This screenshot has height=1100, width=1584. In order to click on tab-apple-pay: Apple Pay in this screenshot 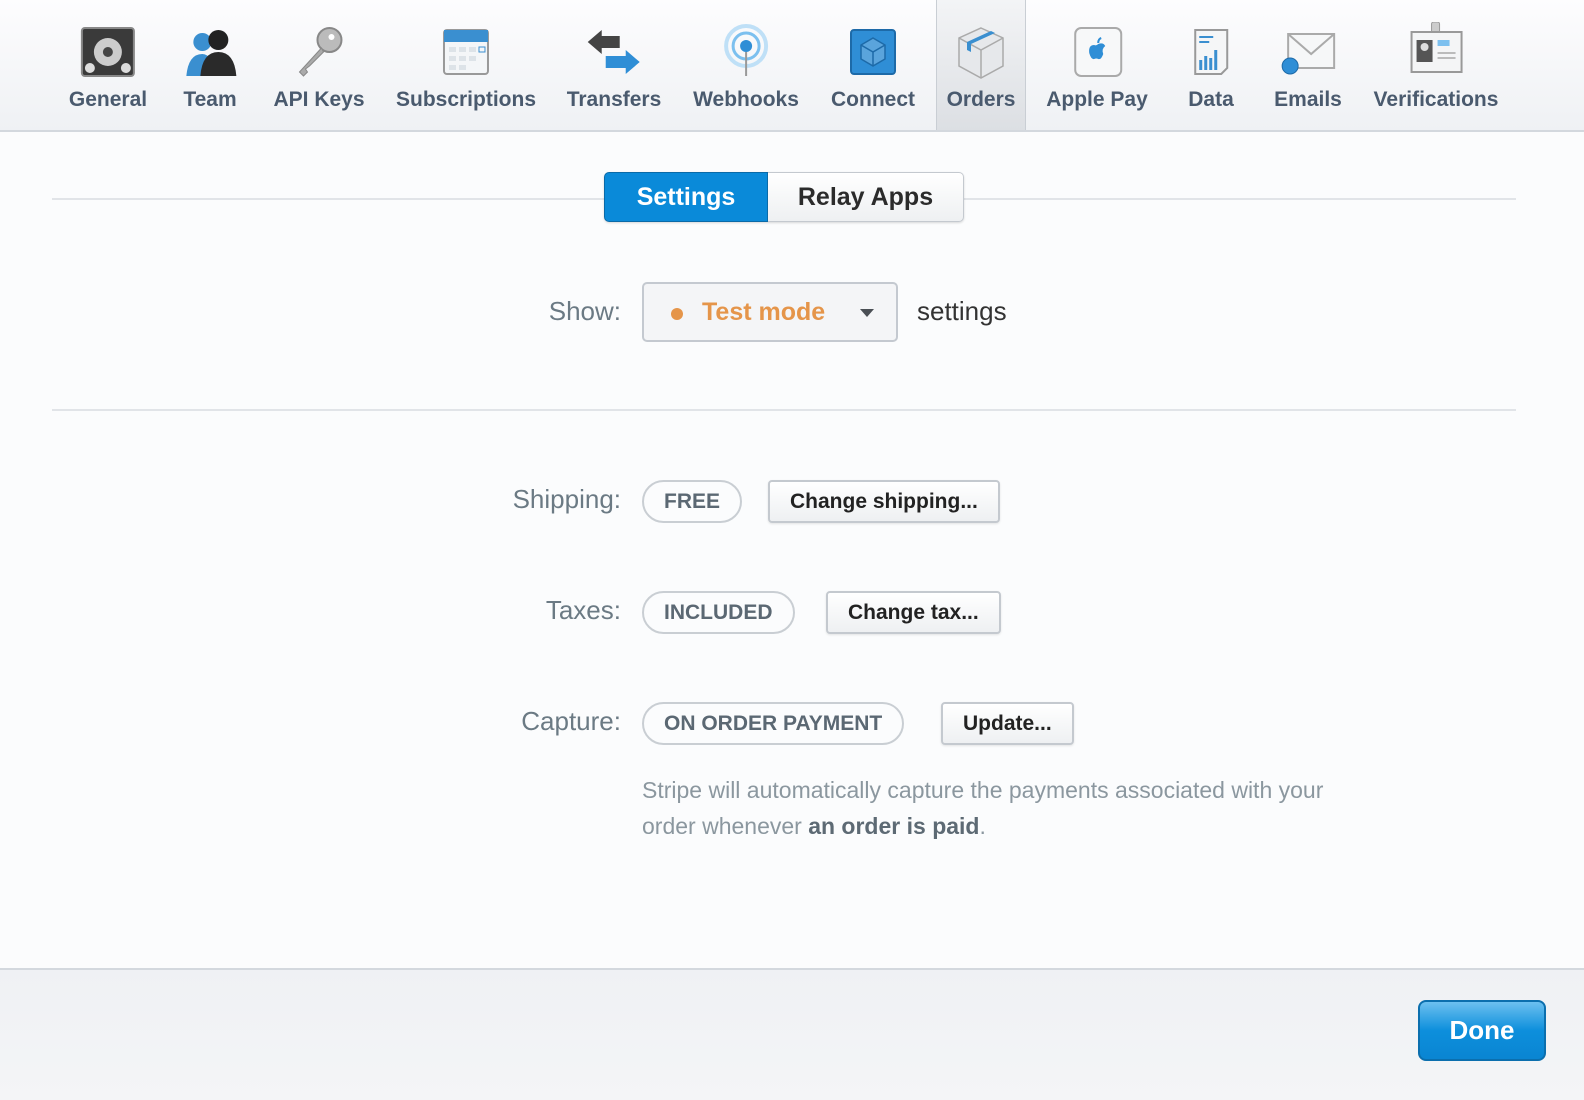, I will do `click(1097, 65)`.